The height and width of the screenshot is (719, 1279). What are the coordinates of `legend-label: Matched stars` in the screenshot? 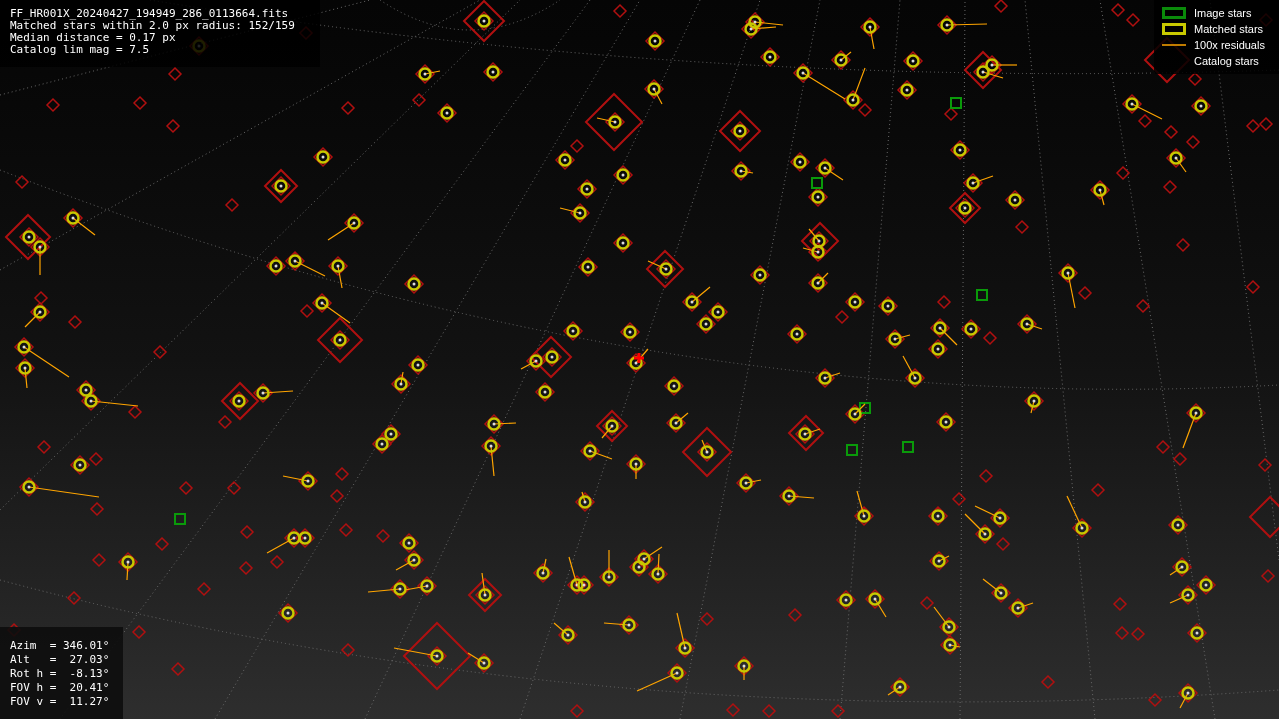 It's located at (1229, 29).